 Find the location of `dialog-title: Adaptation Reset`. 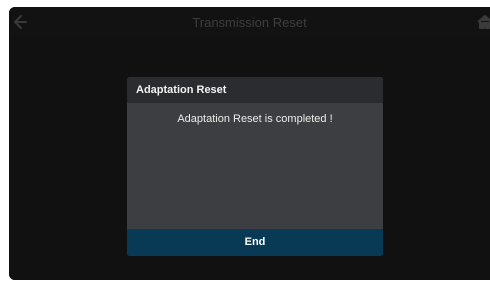

dialog-title: Adaptation Reset is located at coordinates (181, 90).